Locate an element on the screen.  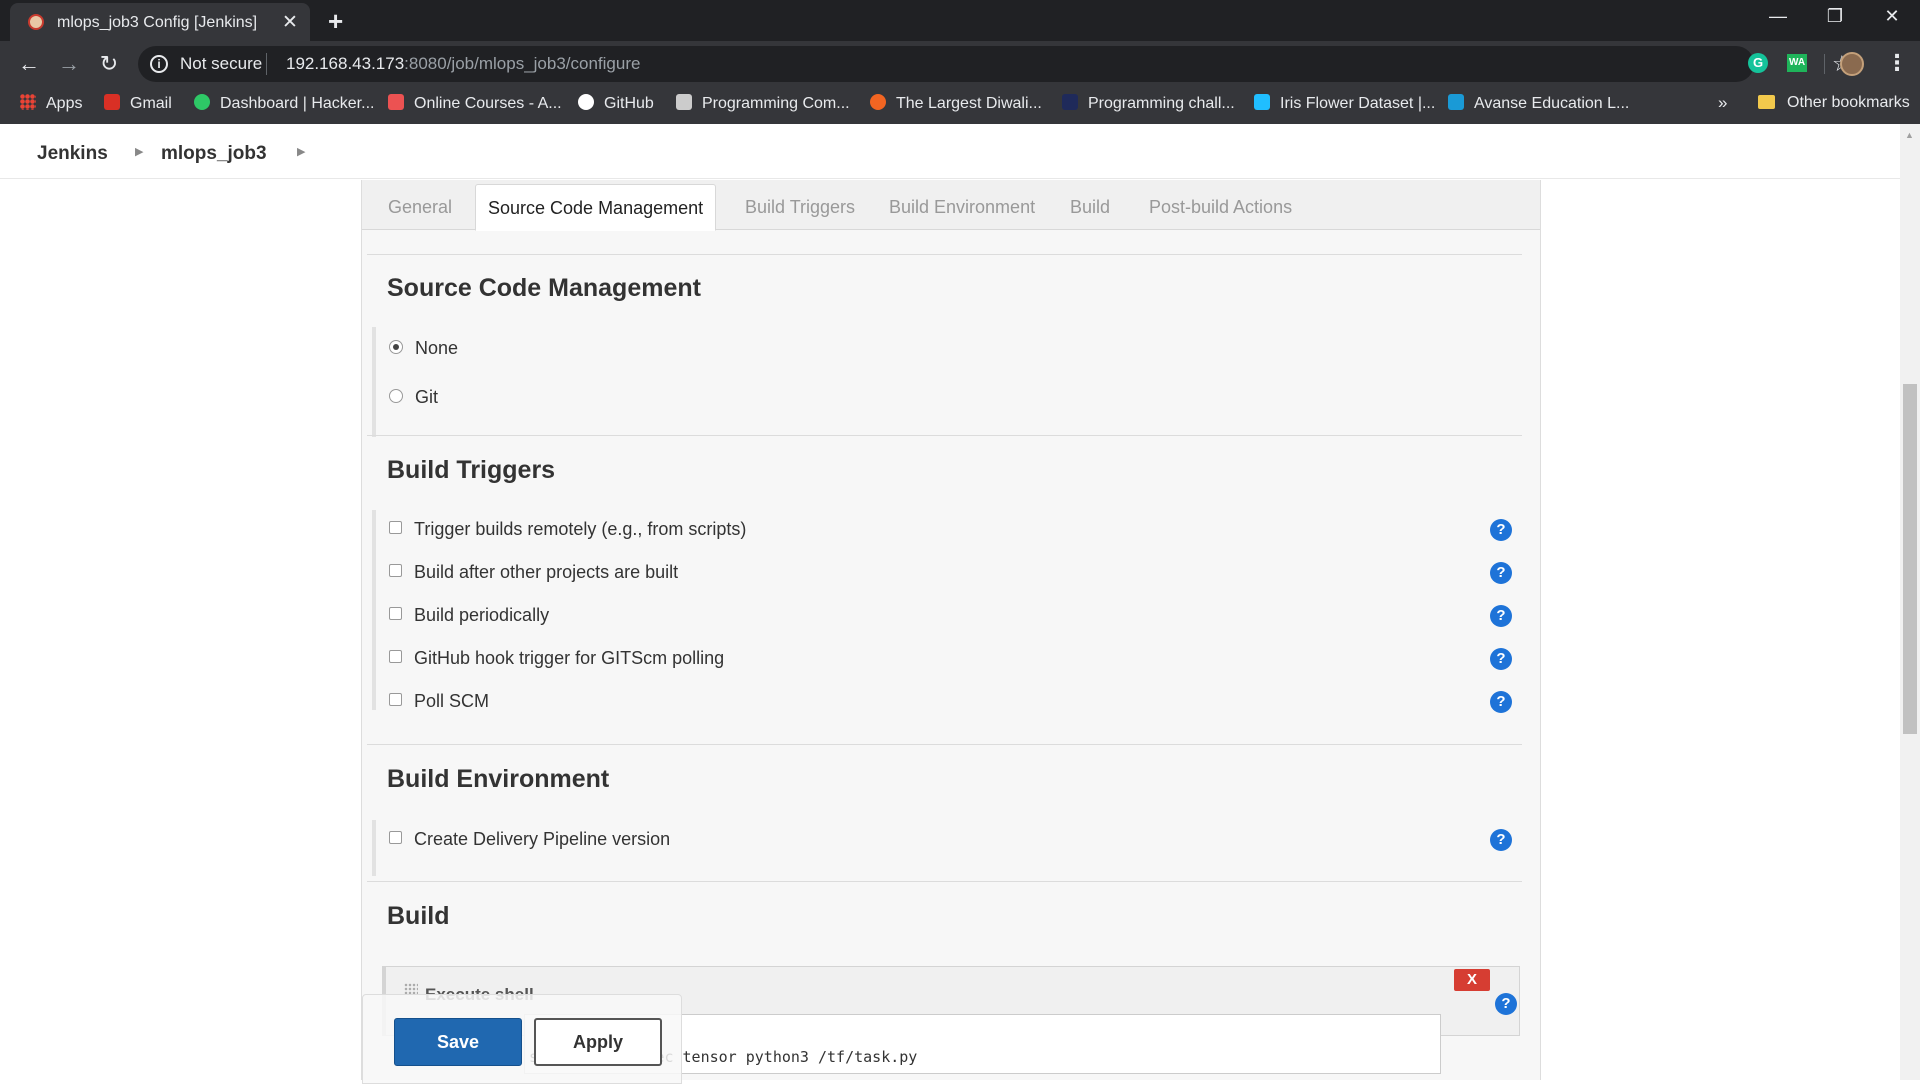
url-divider is located at coordinates (266, 64).